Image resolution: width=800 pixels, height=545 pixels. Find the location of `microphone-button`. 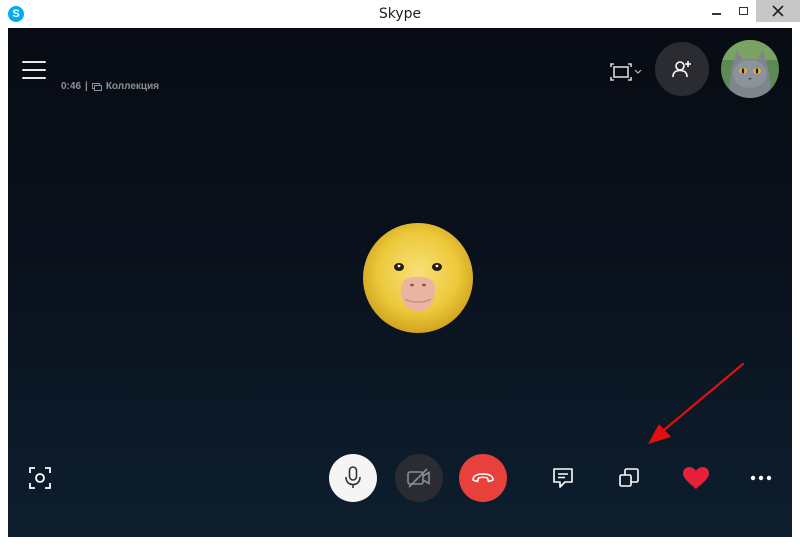

microphone-button is located at coordinates (353, 478).